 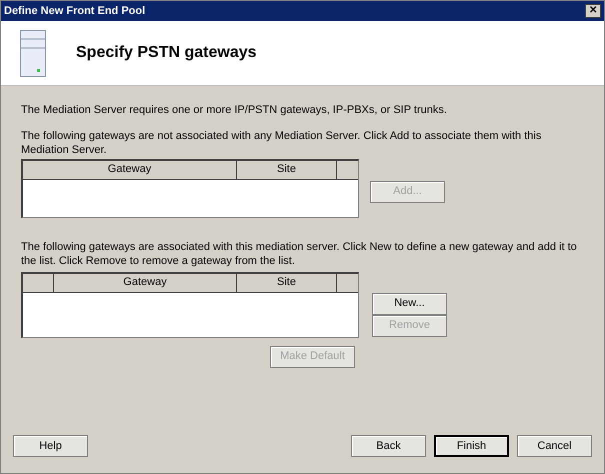 I want to click on dialog-button: Help, so click(x=50, y=446).